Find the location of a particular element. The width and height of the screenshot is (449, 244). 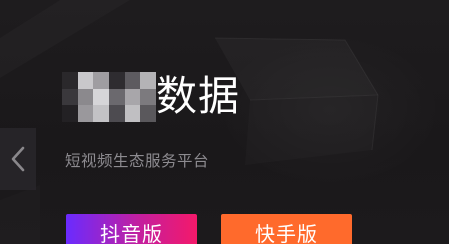

page-title: 数据 is located at coordinates (198, 96).